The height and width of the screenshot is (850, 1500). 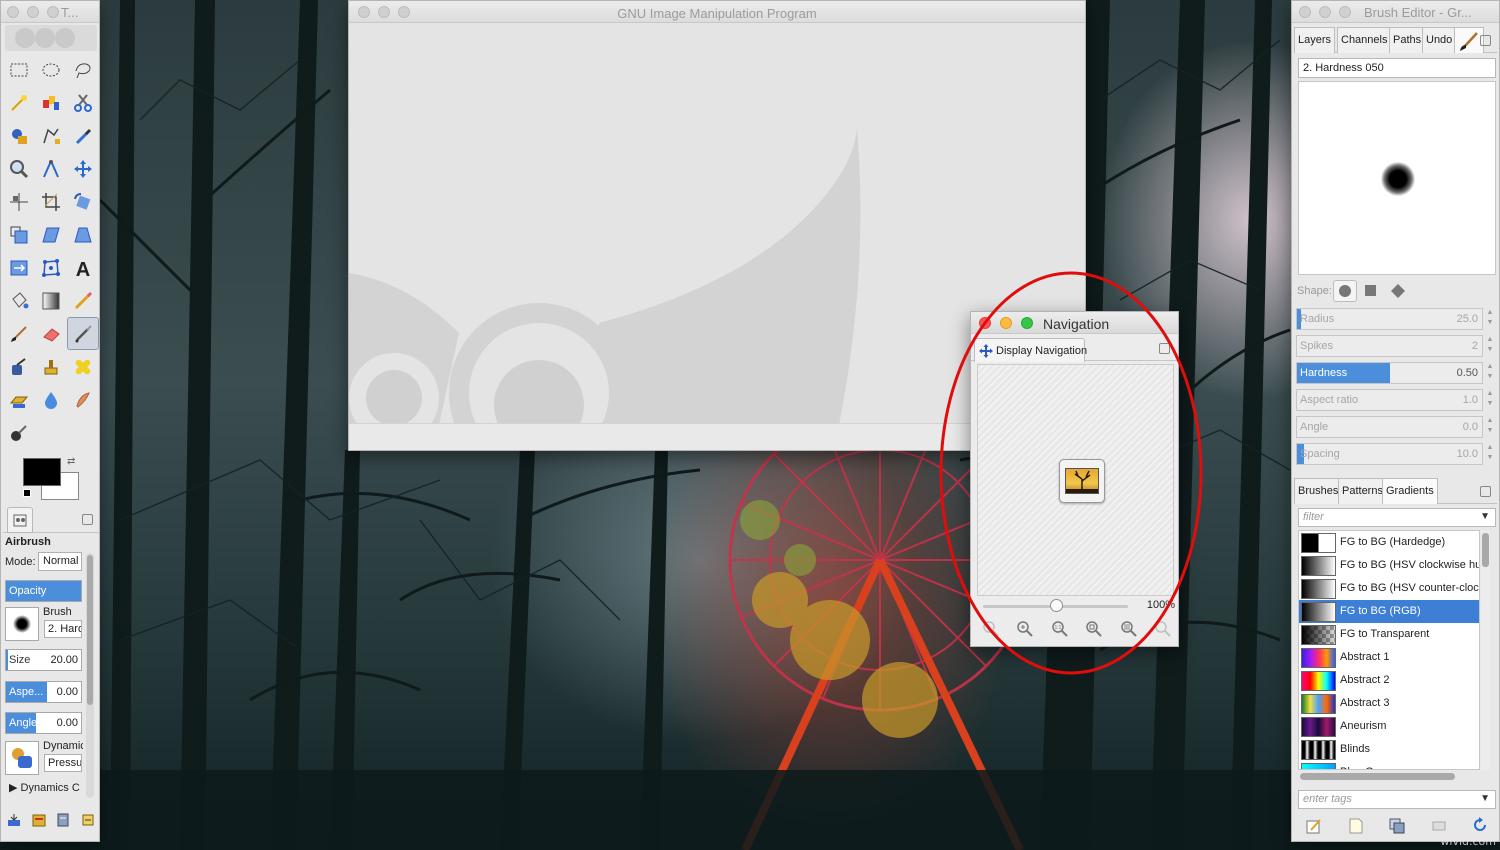 What do you see at coordinates (1485, 798) in the screenshot?
I see `chevron-down-icon: ▼` at bounding box center [1485, 798].